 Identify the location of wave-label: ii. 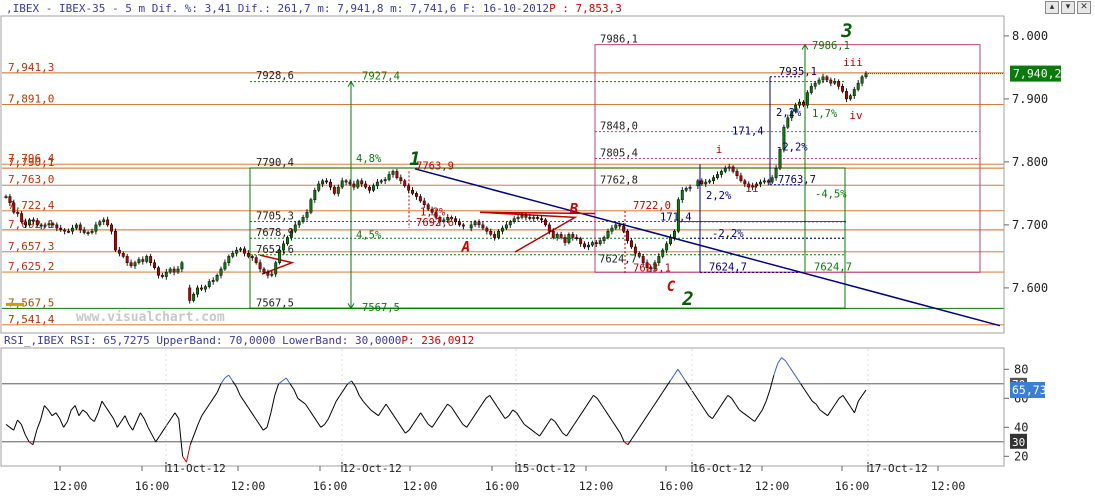
(751, 188).